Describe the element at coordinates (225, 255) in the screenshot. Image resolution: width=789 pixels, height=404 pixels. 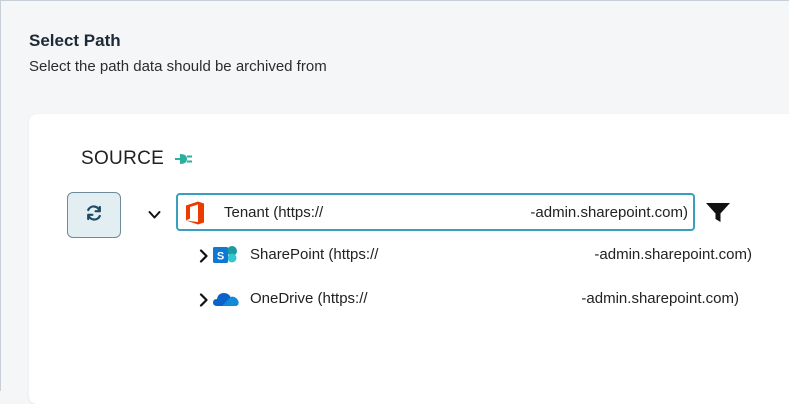
I see `sharepoint-icon: S` at that location.